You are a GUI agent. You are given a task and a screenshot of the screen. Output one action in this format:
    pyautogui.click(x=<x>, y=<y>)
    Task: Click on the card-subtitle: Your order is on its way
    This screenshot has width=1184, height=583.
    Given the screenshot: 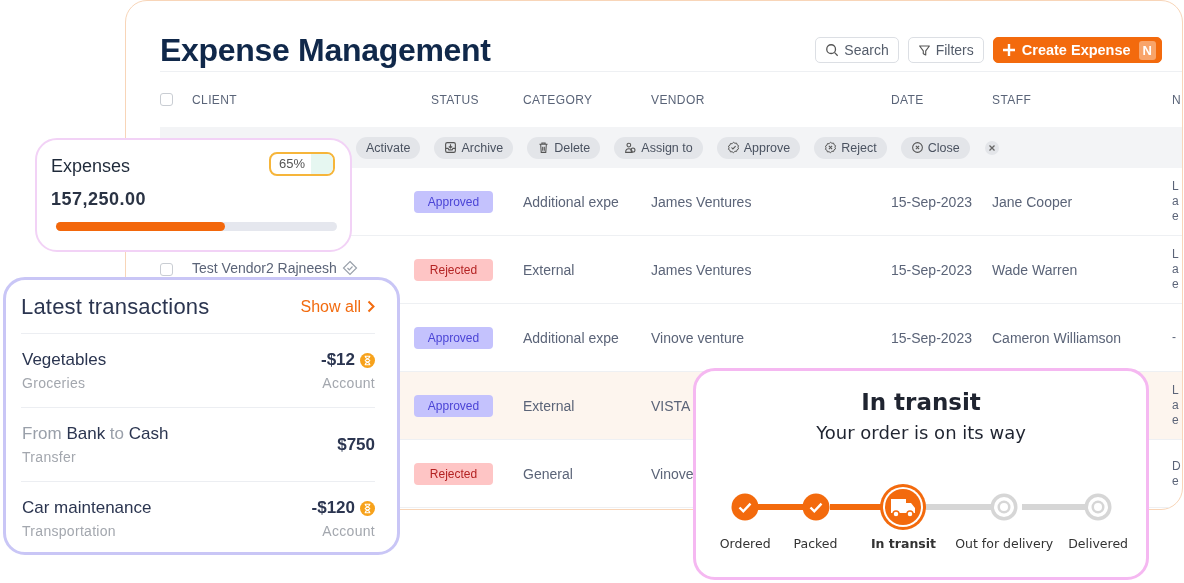 What is the action you would take?
    pyautogui.click(x=921, y=432)
    